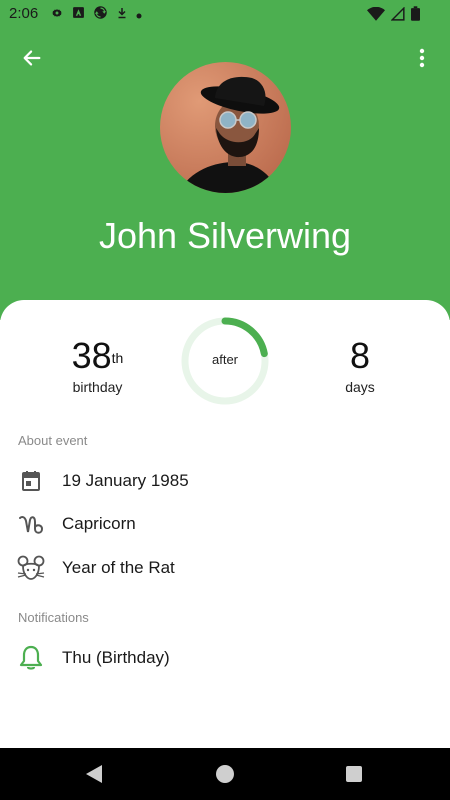 The image size is (450, 800). What do you see at coordinates (397, 15) in the screenshot?
I see `signal-icon` at bounding box center [397, 15].